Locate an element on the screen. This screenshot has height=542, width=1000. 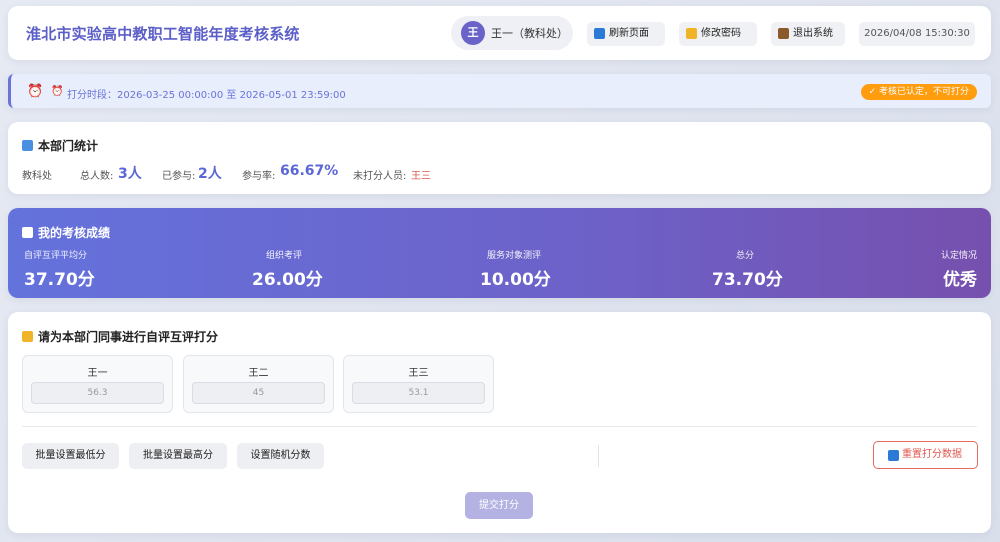
current-datetime: 2026/04/08 15:30:30 is located at coordinates (917, 34).